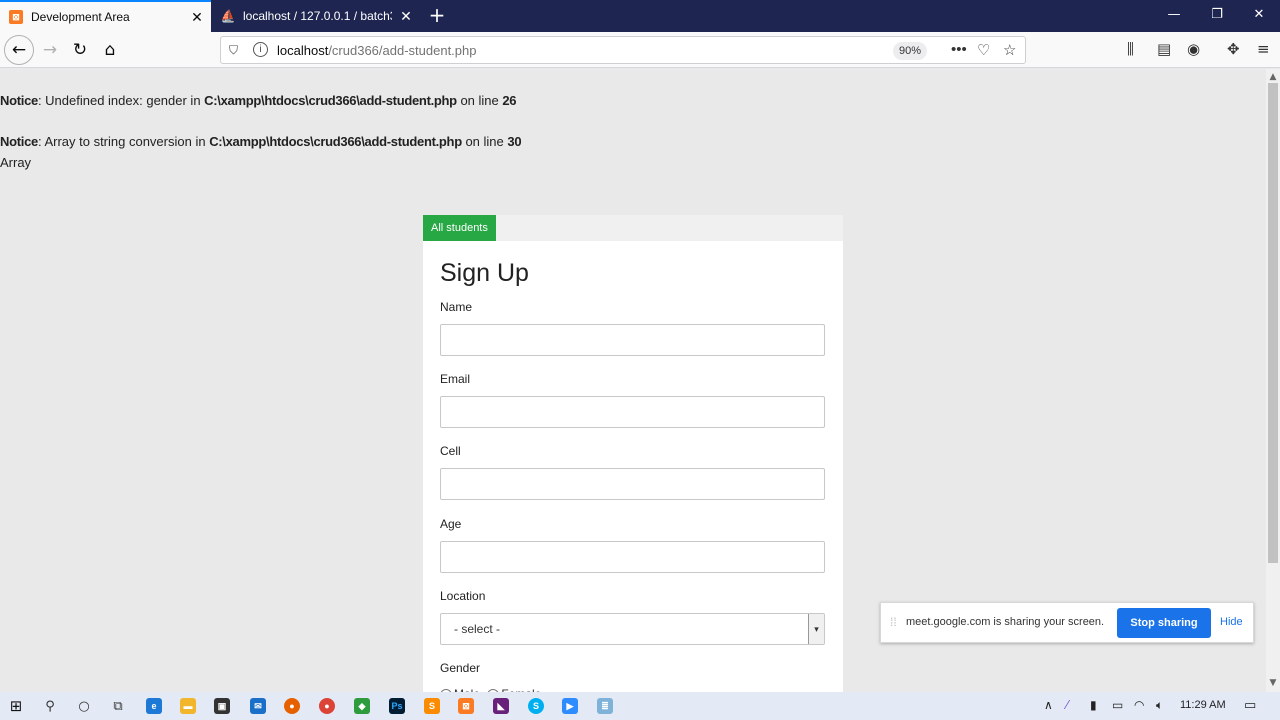 This screenshot has height=720, width=1280. Describe the element at coordinates (456, 307) in the screenshot. I see `name-label: Name` at that location.